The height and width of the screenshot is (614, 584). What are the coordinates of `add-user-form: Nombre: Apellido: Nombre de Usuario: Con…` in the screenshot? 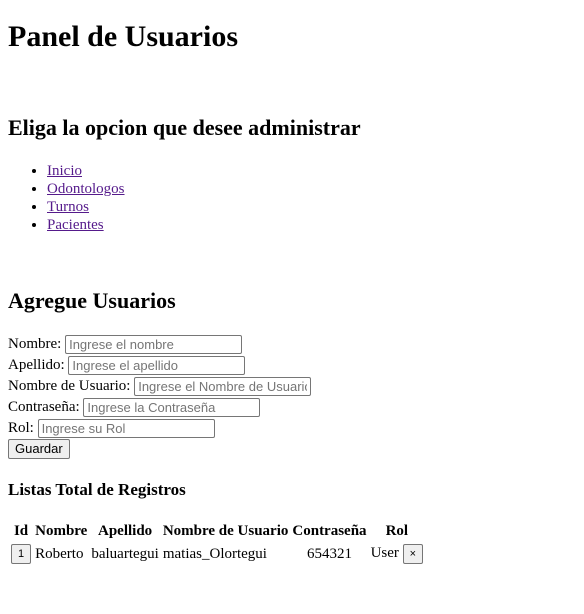 It's located at (160, 396).